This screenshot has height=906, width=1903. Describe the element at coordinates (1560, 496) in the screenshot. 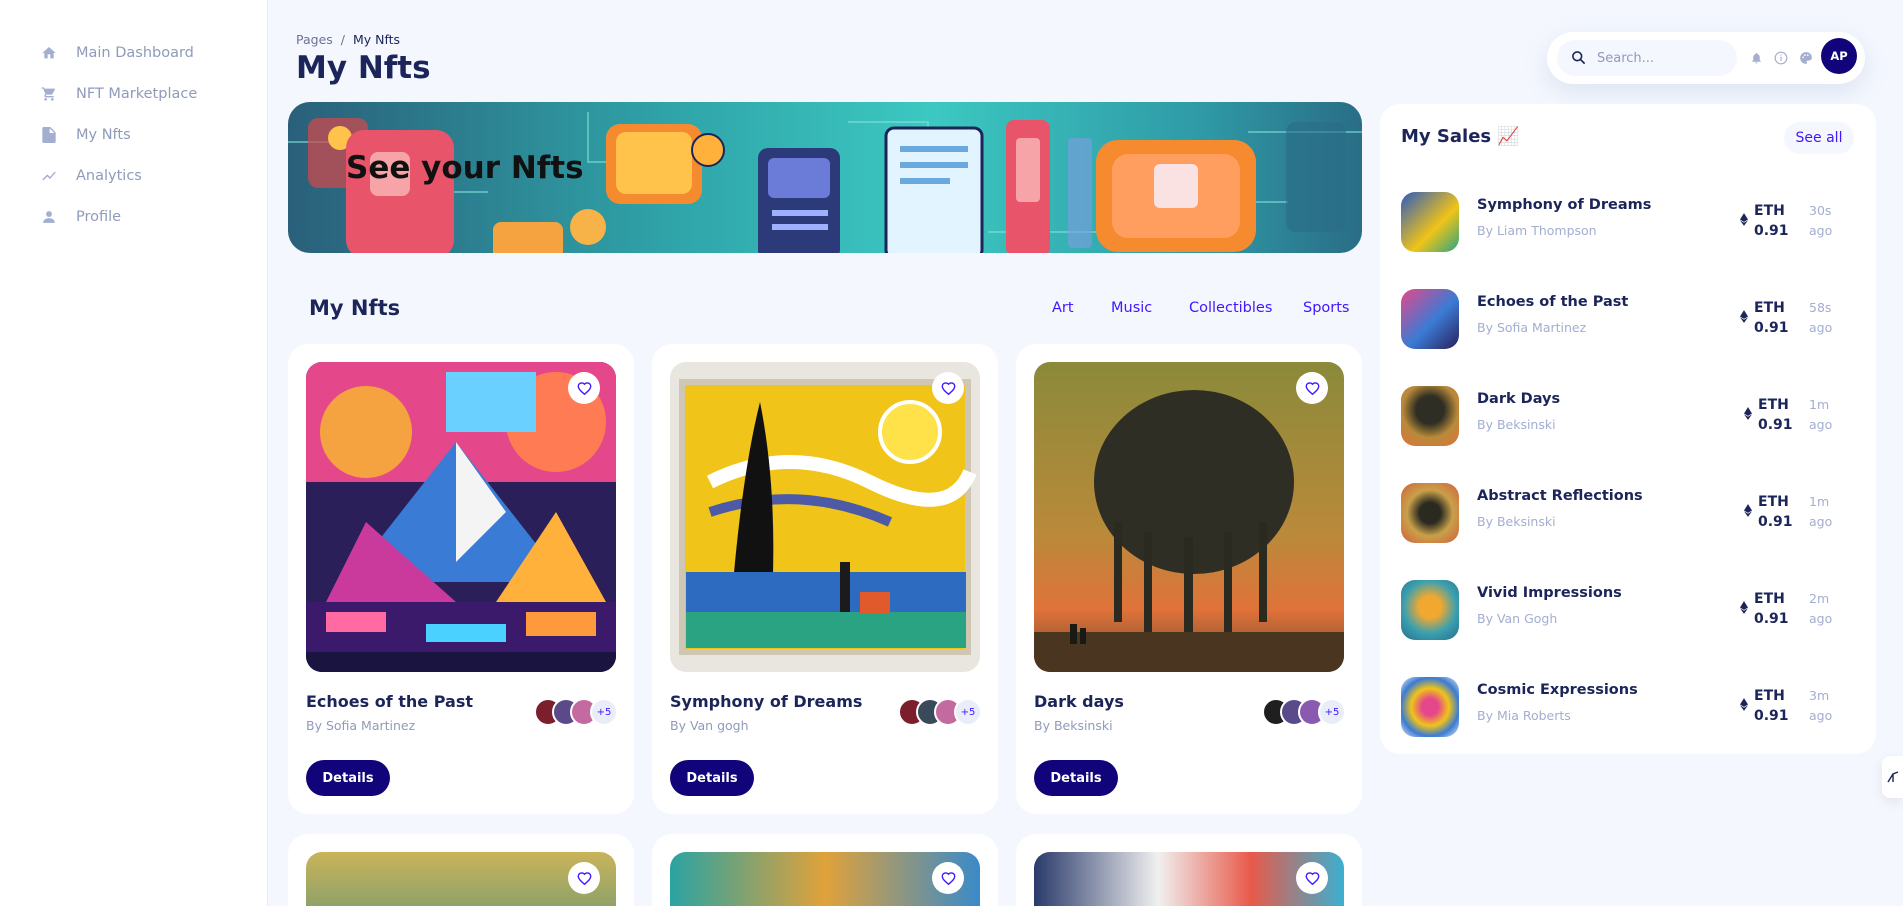

I see `sale-name: Abstract Reflections` at that location.